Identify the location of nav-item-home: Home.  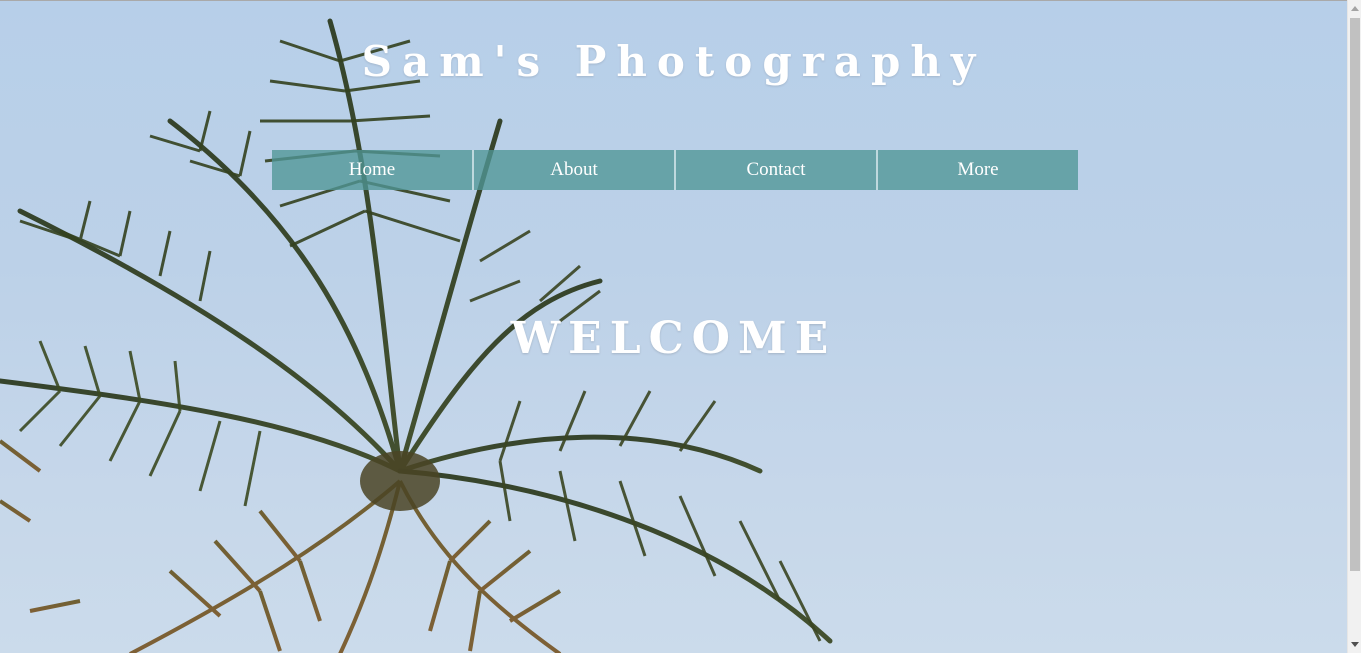
(373, 170).